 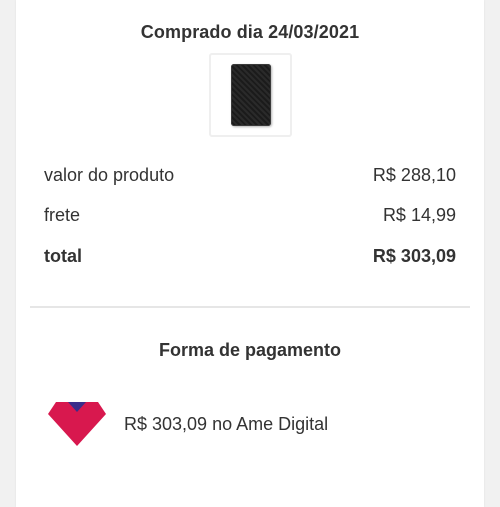 I want to click on product-thumbnail, so click(x=250, y=95).